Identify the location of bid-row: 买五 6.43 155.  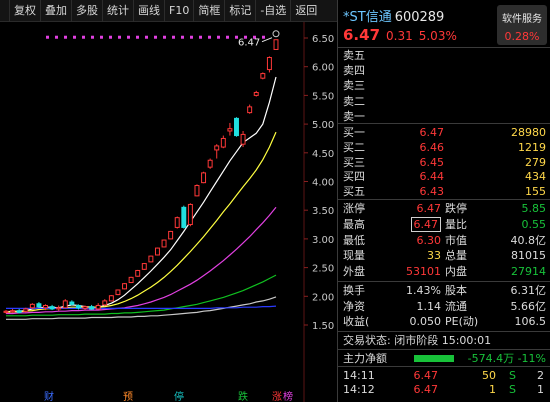
(444, 192).